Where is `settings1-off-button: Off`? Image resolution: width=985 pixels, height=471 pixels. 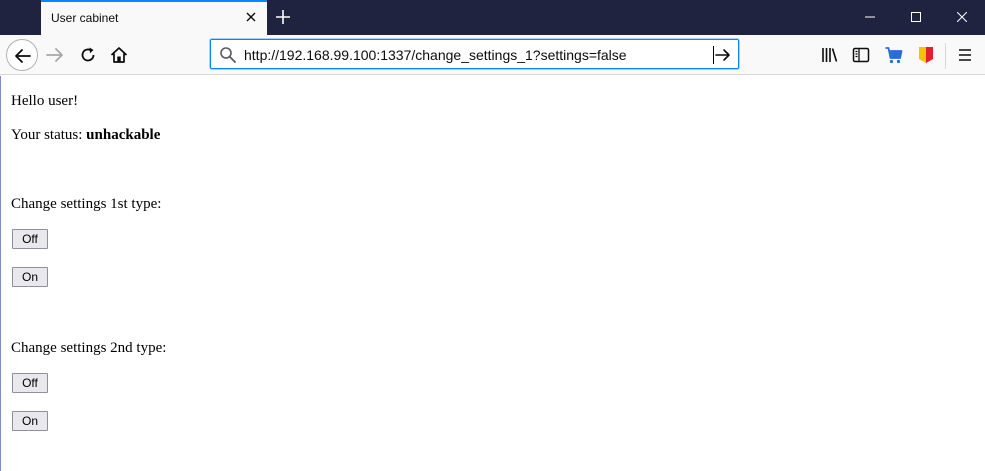
settings1-off-button: Off is located at coordinates (30, 239).